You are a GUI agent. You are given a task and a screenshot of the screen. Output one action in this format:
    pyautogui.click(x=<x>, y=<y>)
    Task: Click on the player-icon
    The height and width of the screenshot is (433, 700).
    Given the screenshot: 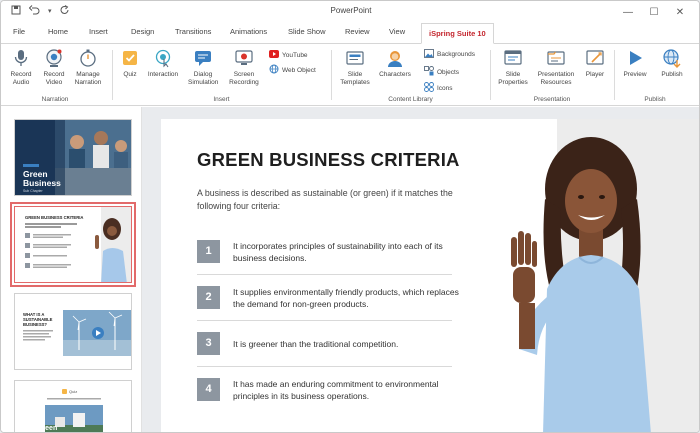 What is the action you would take?
    pyautogui.click(x=595, y=58)
    